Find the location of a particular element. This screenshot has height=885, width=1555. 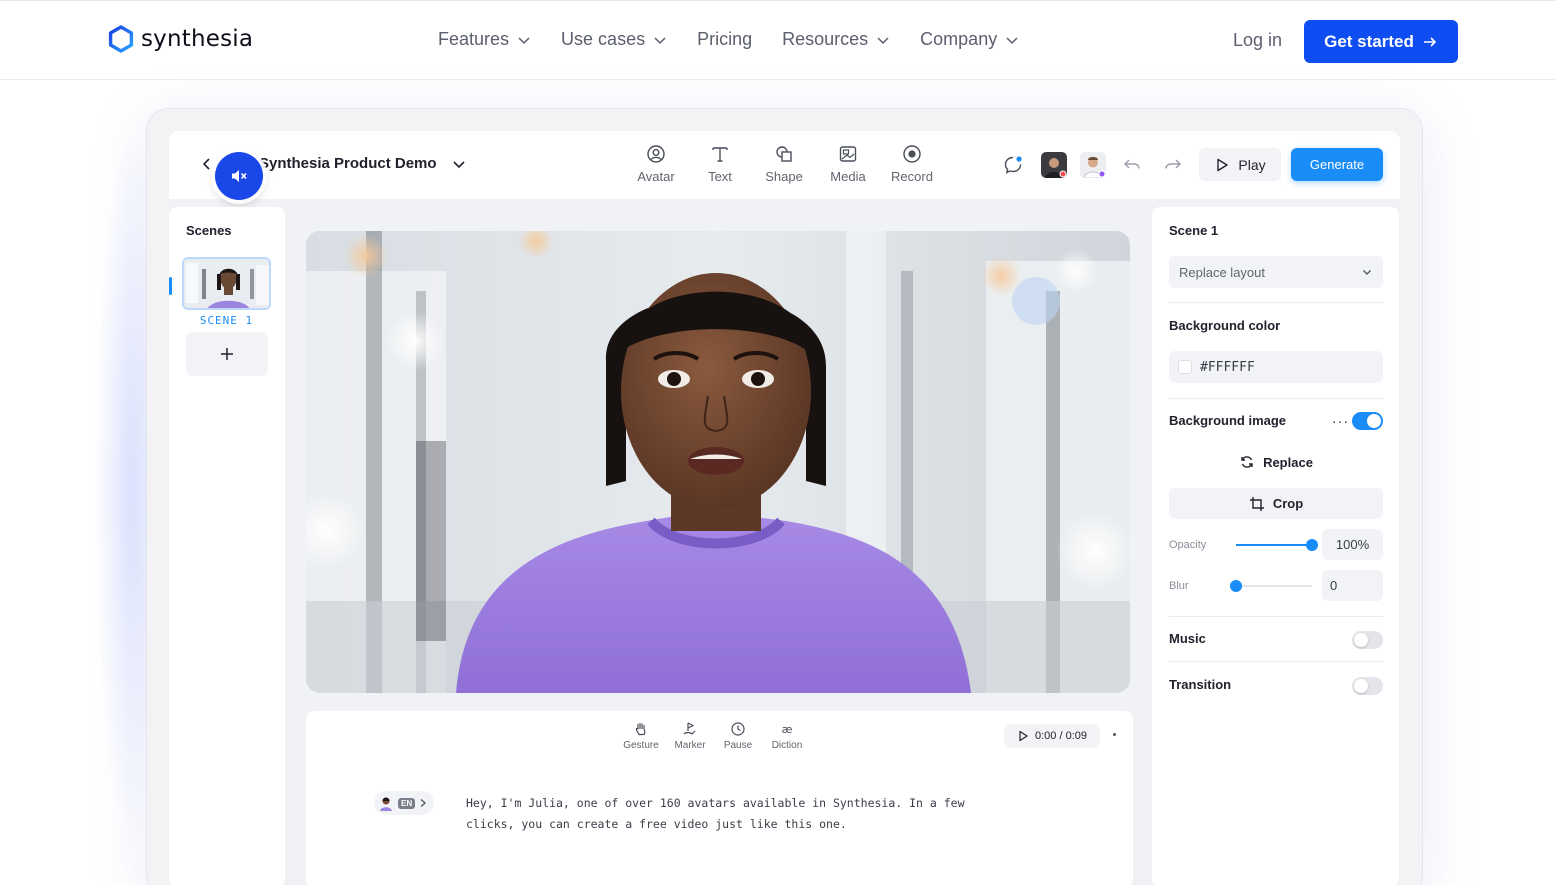

nav-company-label: Company is located at coordinates (959, 39).